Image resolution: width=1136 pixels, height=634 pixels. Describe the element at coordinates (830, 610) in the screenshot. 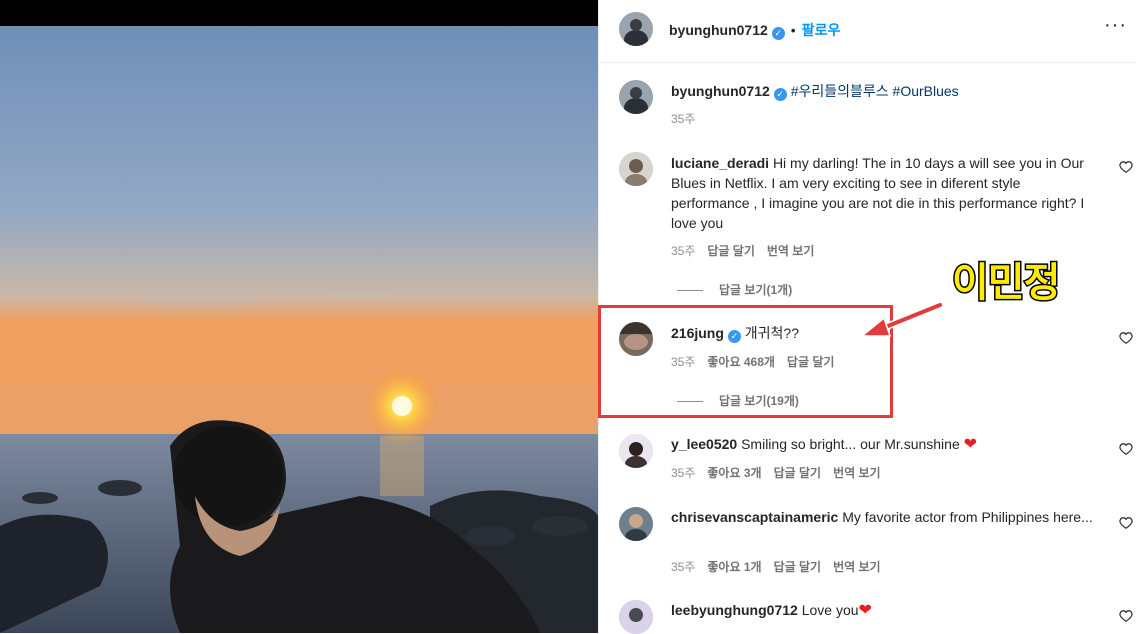

I see `comment-body: Love you` at that location.